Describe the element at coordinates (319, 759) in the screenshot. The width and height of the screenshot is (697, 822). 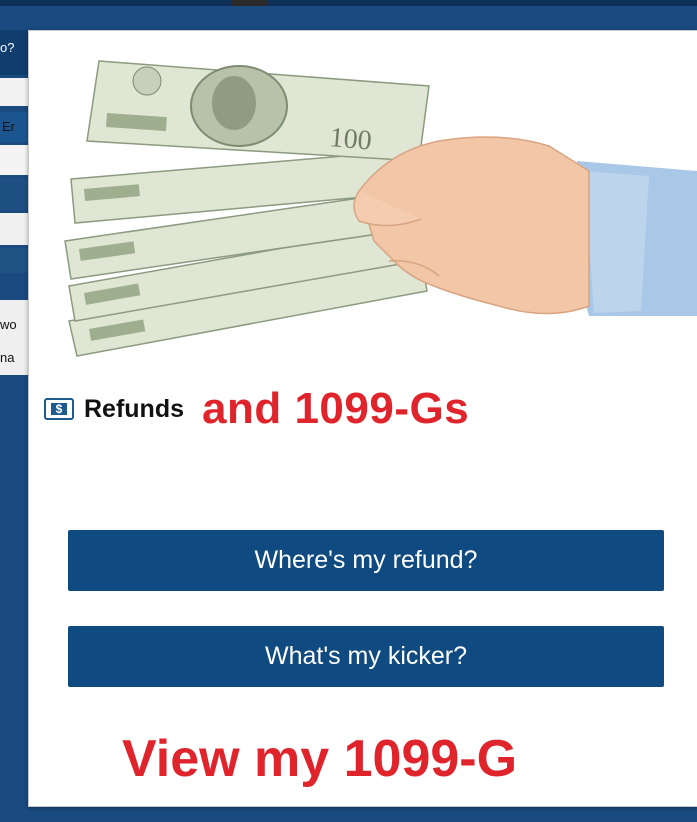
I see `view-1099g-link: View my 1099-G` at that location.